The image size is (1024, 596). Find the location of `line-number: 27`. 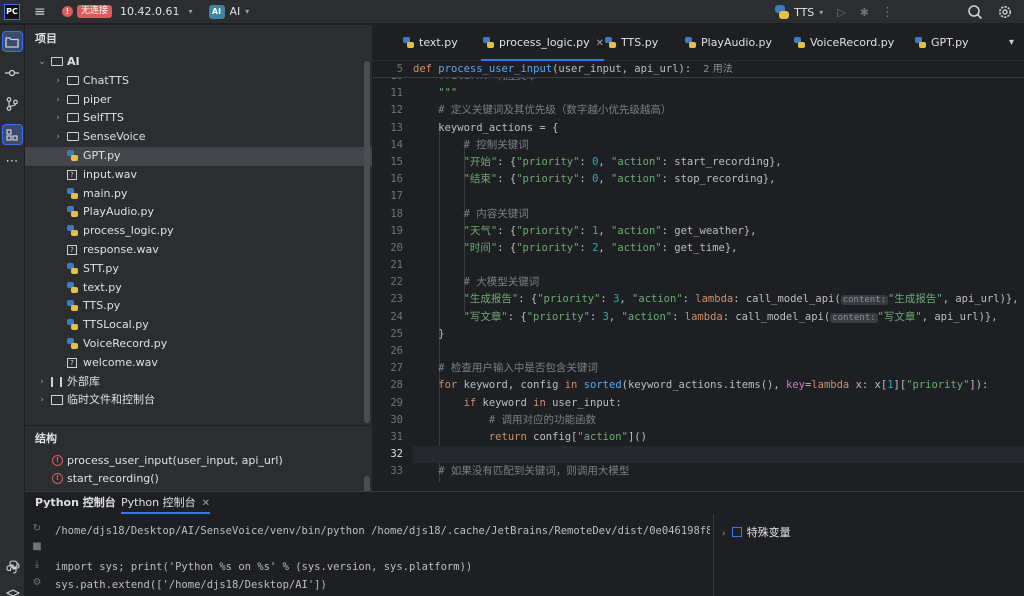

line-number: 27 is located at coordinates (396, 368).